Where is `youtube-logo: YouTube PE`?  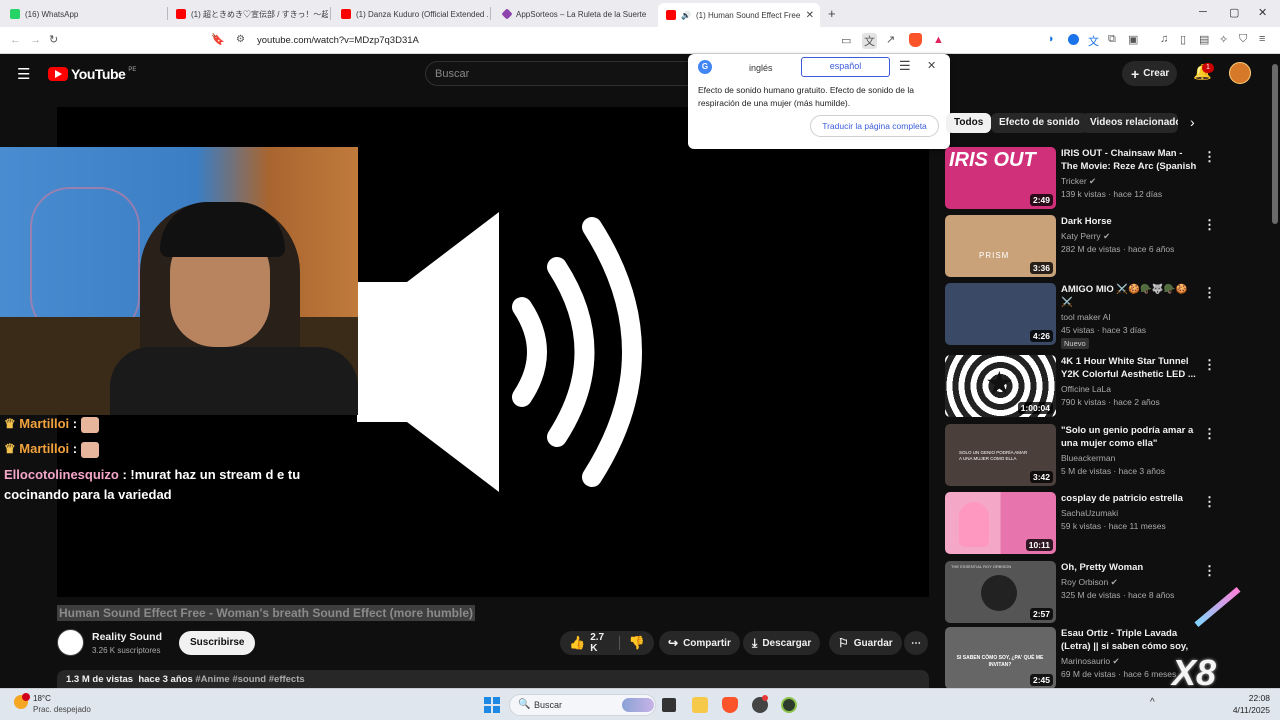 youtube-logo: YouTube PE is located at coordinates (92, 74).